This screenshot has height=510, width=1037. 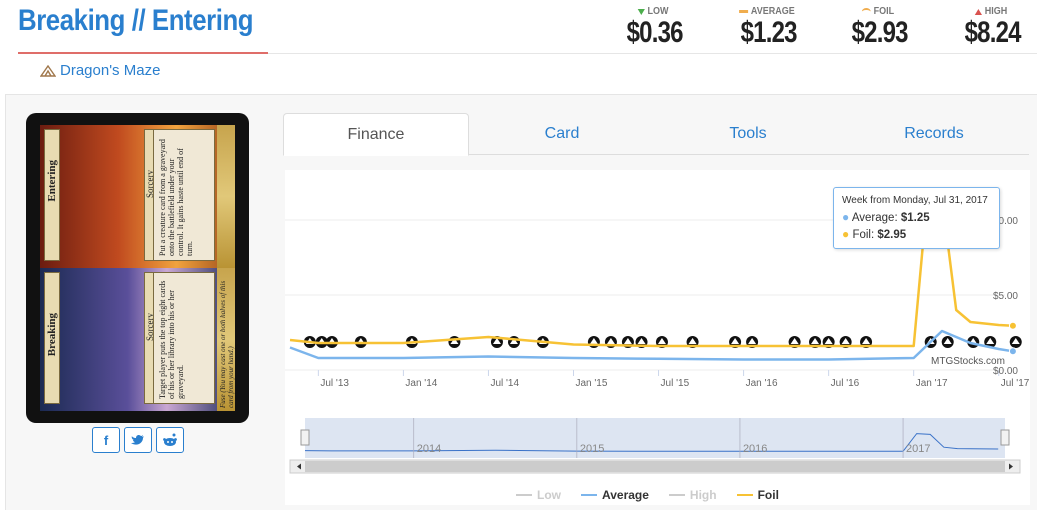 What do you see at coordinates (549, 495) in the screenshot?
I see `legend-label: Low` at bounding box center [549, 495].